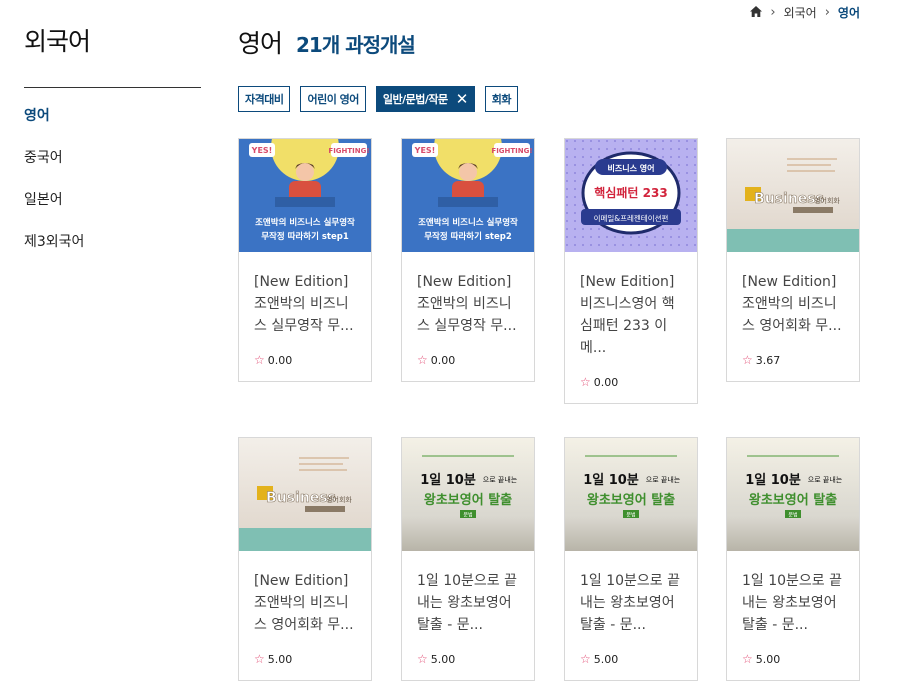 This screenshot has height=699, width=898. I want to click on thumbnail-line-2: 무작정 따라하기 step2, so click(468, 236).